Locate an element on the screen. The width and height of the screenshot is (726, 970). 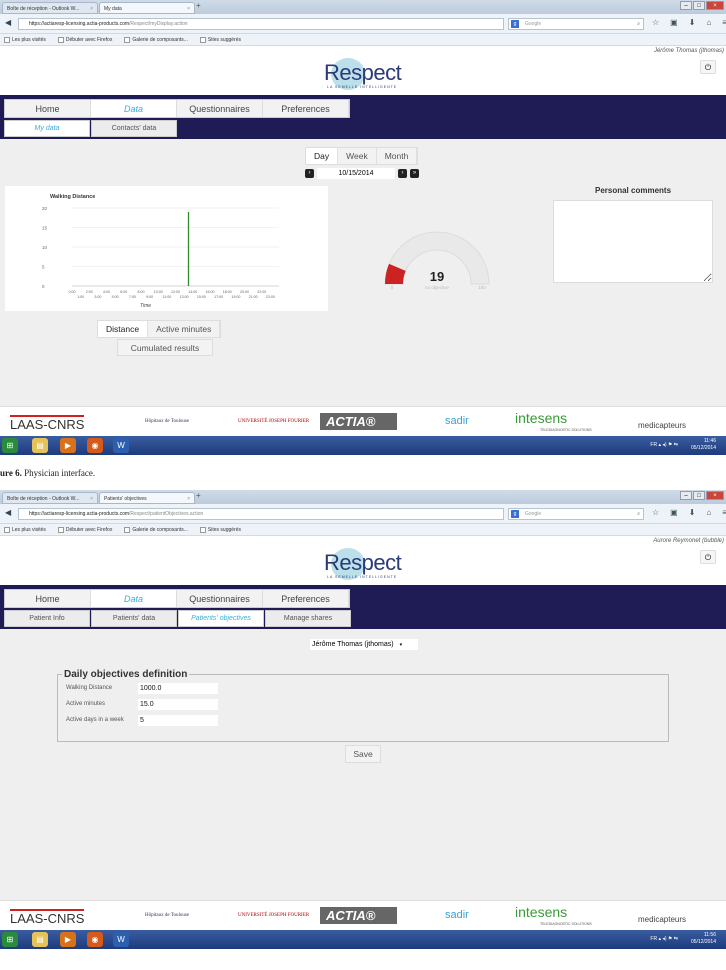
subtab-patients-objectives: Patients' objectives is located at coordinates (221, 618).